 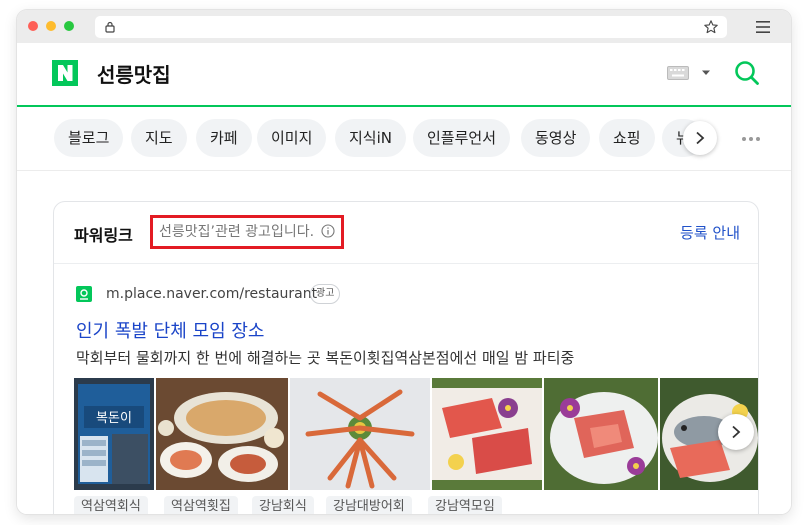 What do you see at coordinates (69, 26) in the screenshot?
I see `maximize-window-button` at bounding box center [69, 26].